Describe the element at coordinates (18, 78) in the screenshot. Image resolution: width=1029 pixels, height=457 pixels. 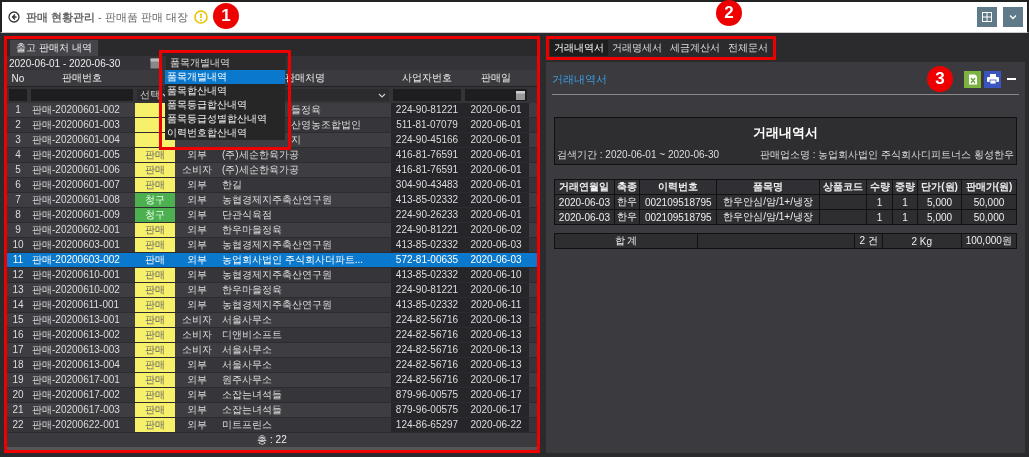
I see `column-header: No` at that location.